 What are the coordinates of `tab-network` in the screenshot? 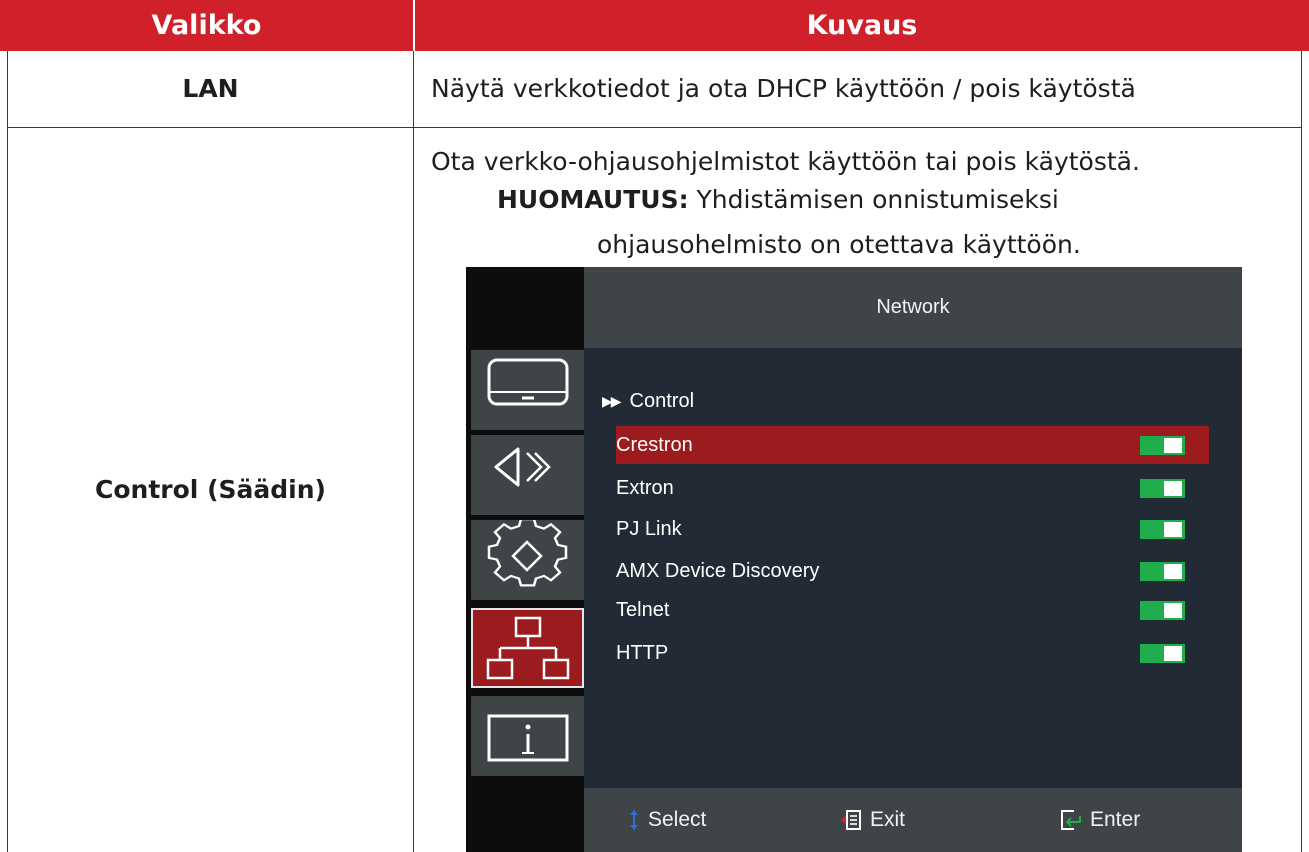 It's located at (527, 648).